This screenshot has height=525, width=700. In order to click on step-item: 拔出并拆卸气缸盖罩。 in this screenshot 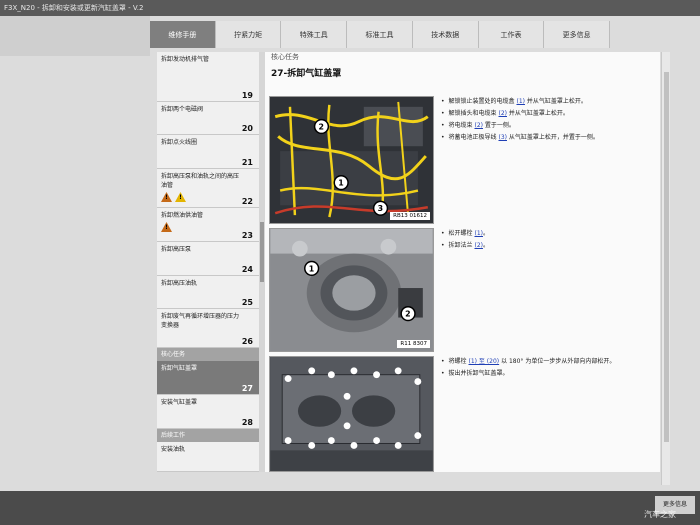, I will do `click(528, 374)`.